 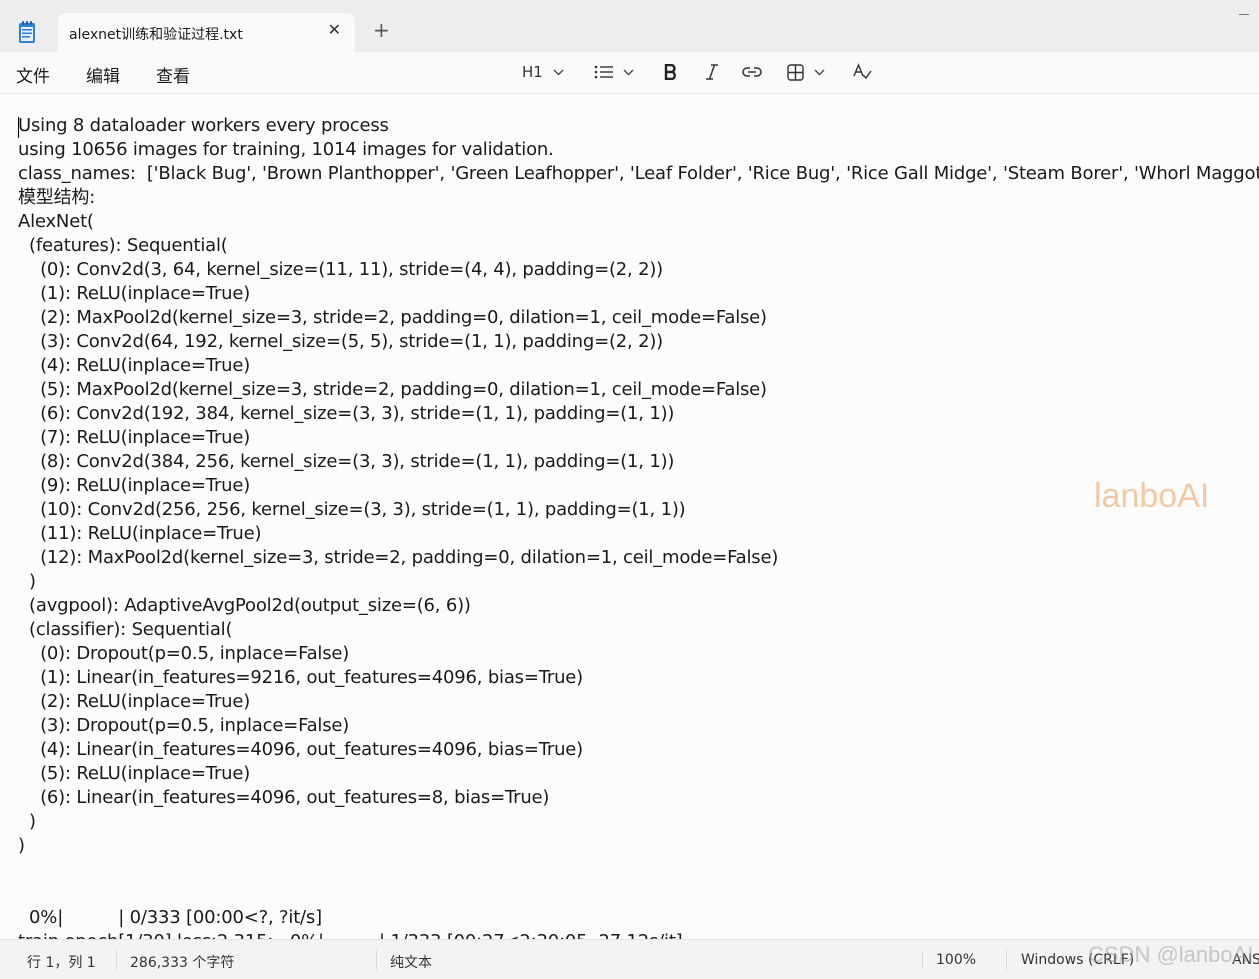 I want to click on text-line: (features): Sequential(, so click(x=123, y=245).